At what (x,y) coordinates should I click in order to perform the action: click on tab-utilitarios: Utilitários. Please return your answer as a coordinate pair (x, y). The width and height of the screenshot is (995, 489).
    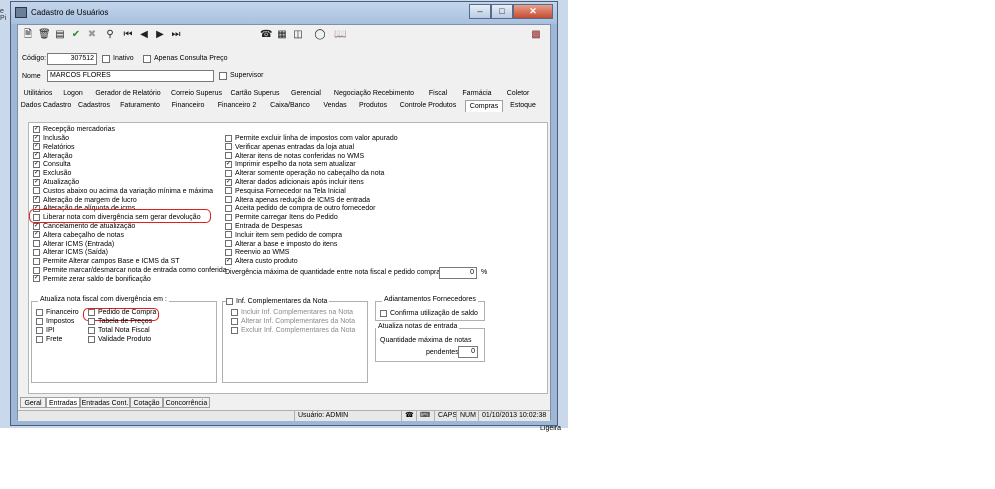
    Looking at the image, I should click on (38, 93).